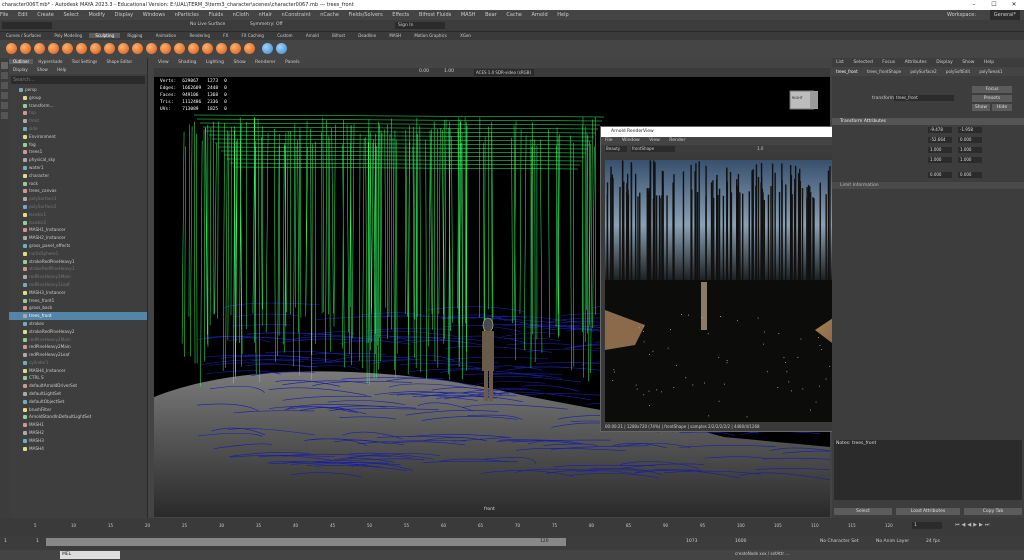 This screenshot has width=1024, height=560. Describe the element at coordinates (760, 148) in the screenshot. I see `zoom-field: 1.0` at that location.